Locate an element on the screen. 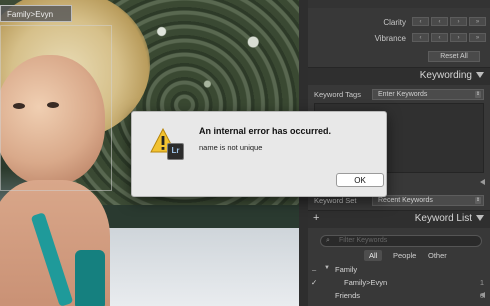  keyword-list-header: + Keyword List is located at coordinates (399, 219).